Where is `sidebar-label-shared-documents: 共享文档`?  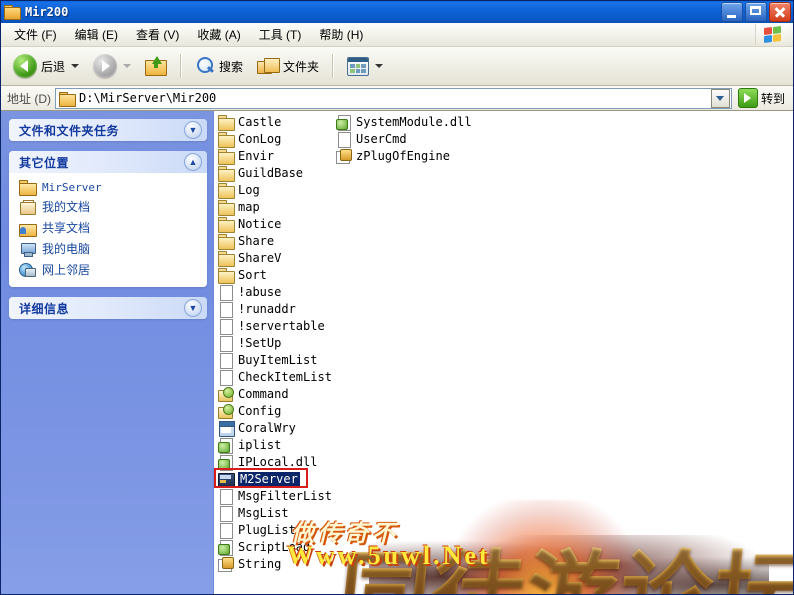
sidebar-label-shared-documents: 共享文档 is located at coordinates (66, 228).